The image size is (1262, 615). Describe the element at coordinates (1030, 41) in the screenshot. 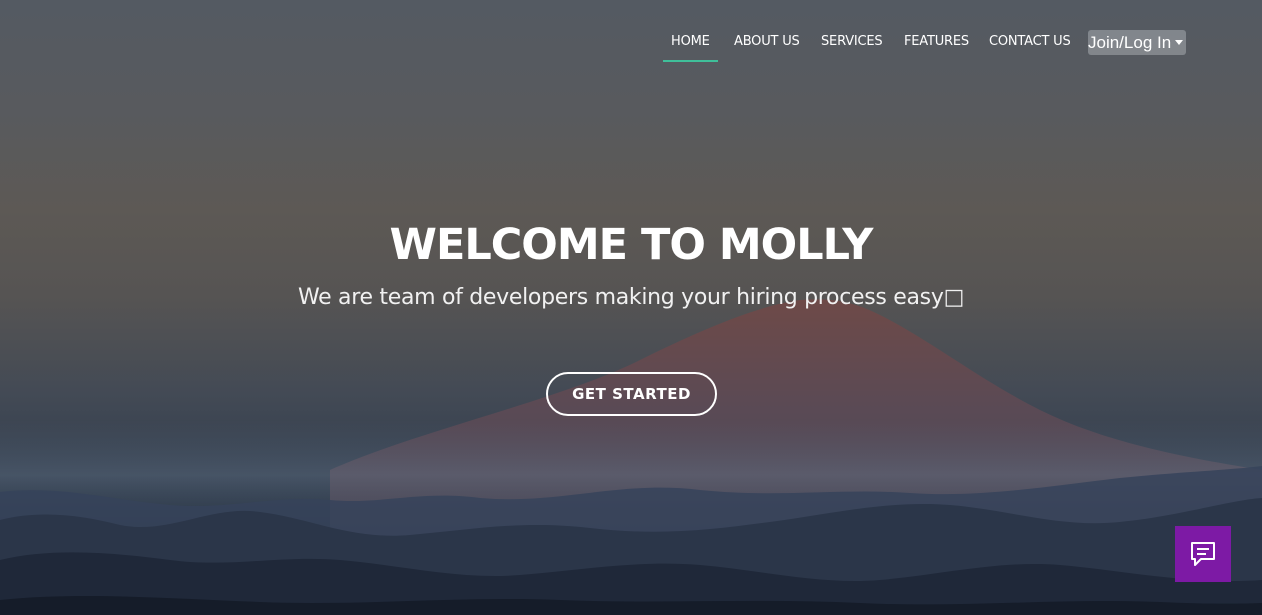

I see `nav-item-contact-us: CONTACT US` at that location.